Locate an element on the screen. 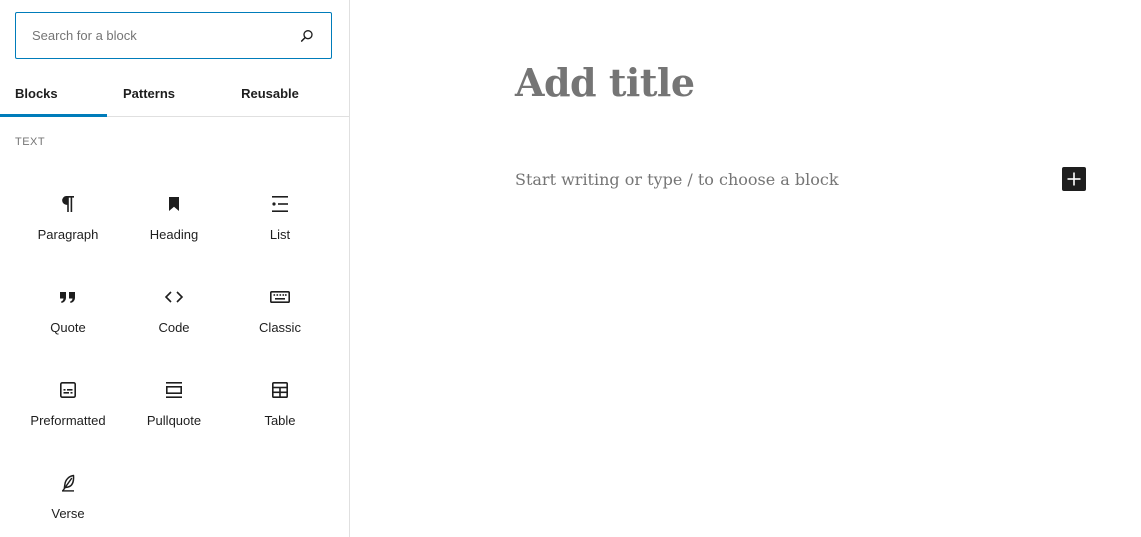 The height and width of the screenshot is (537, 1141). feather-icon is located at coordinates (68, 483).